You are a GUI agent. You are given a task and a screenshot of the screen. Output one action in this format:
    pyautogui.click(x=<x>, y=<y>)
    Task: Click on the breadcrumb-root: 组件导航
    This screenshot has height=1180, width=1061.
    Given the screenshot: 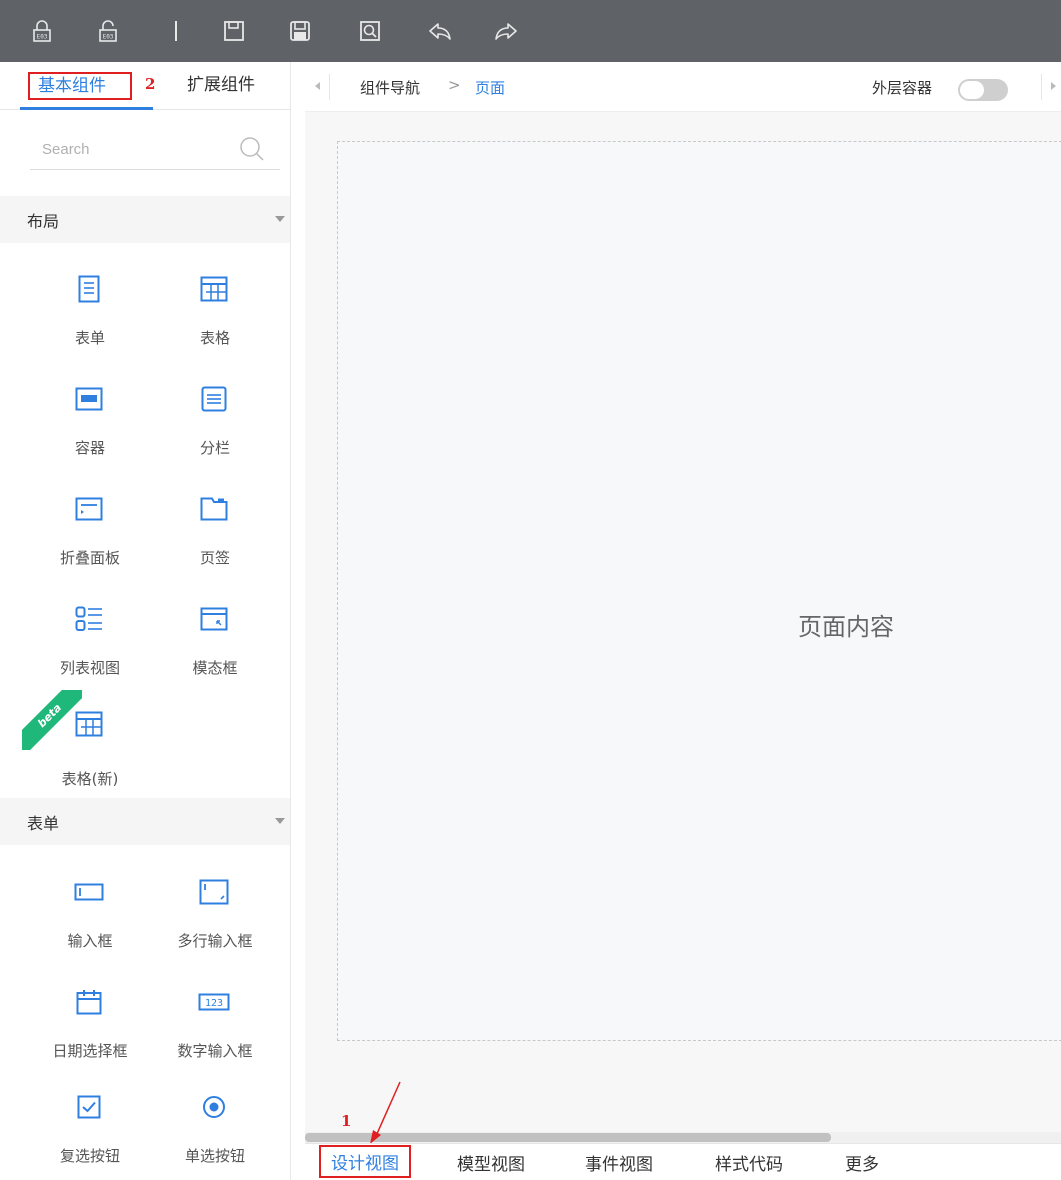 What is the action you would take?
    pyautogui.click(x=390, y=87)
    